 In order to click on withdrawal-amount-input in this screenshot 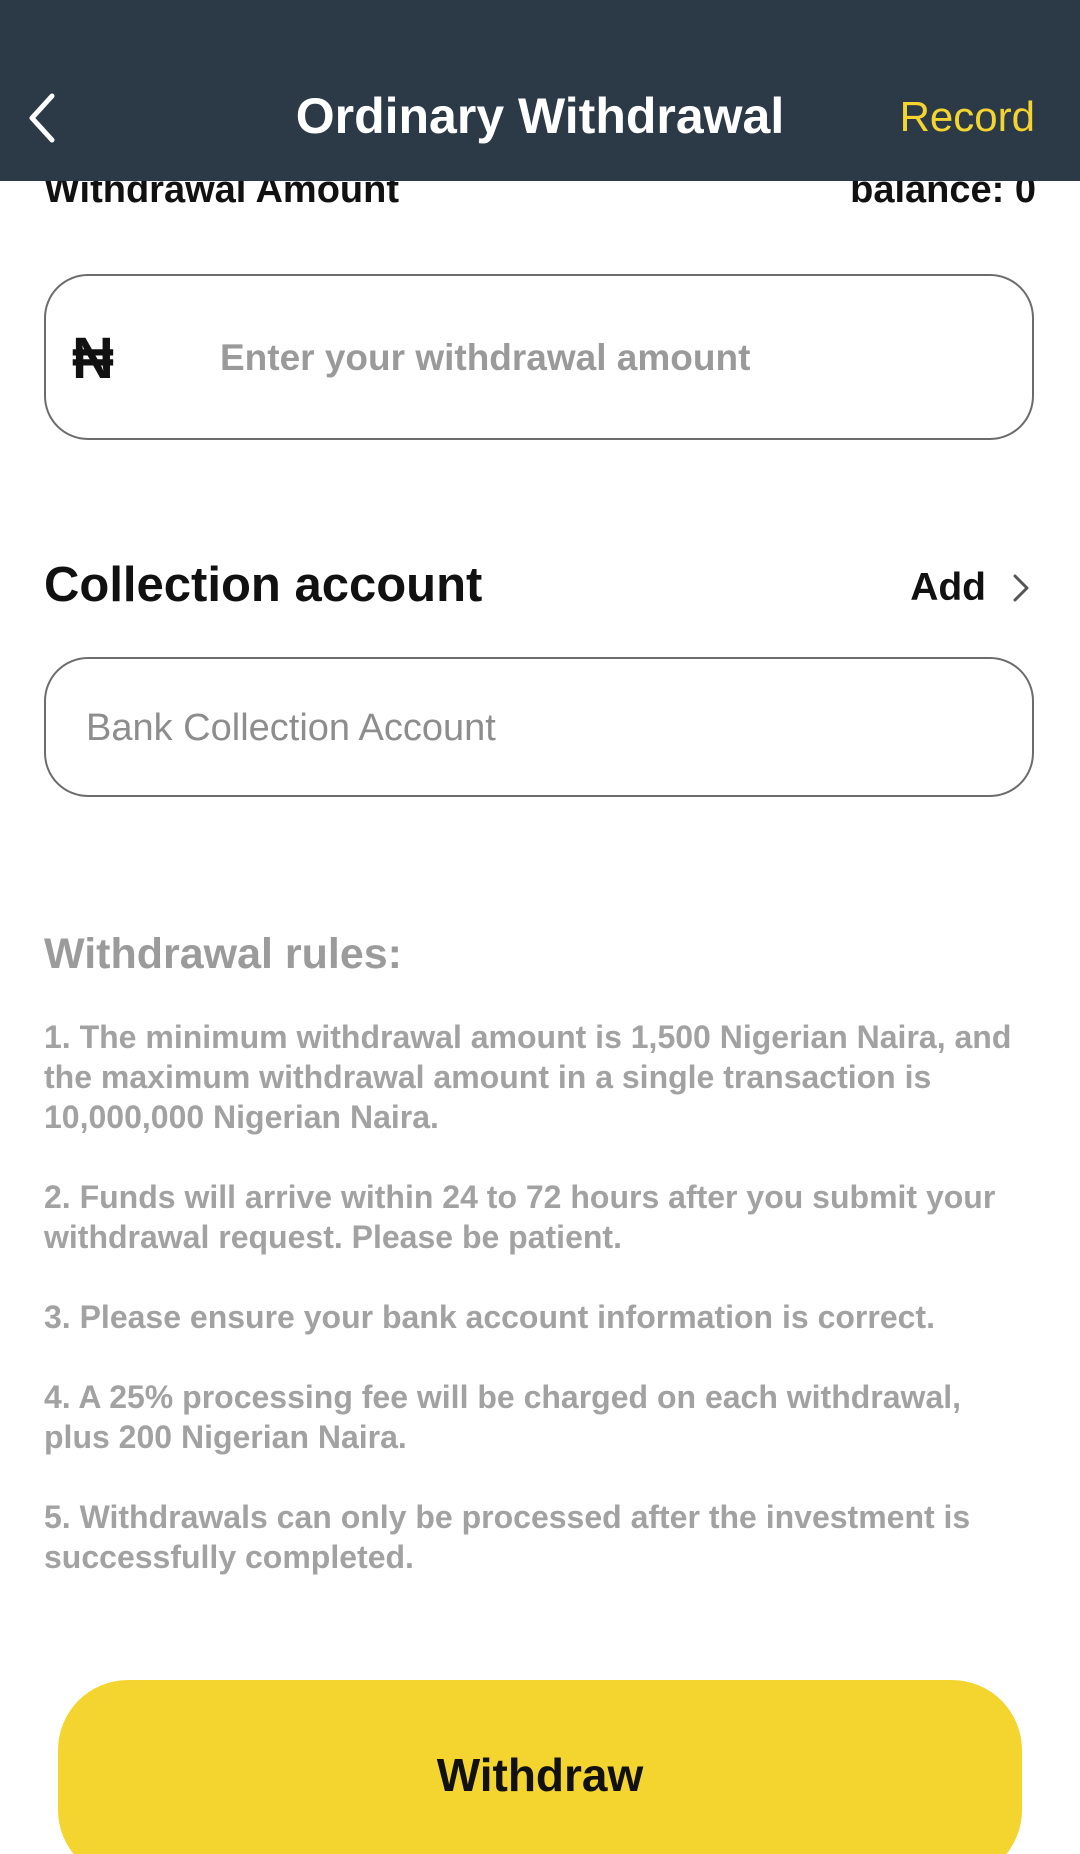, I will do `click(610, 358)`.